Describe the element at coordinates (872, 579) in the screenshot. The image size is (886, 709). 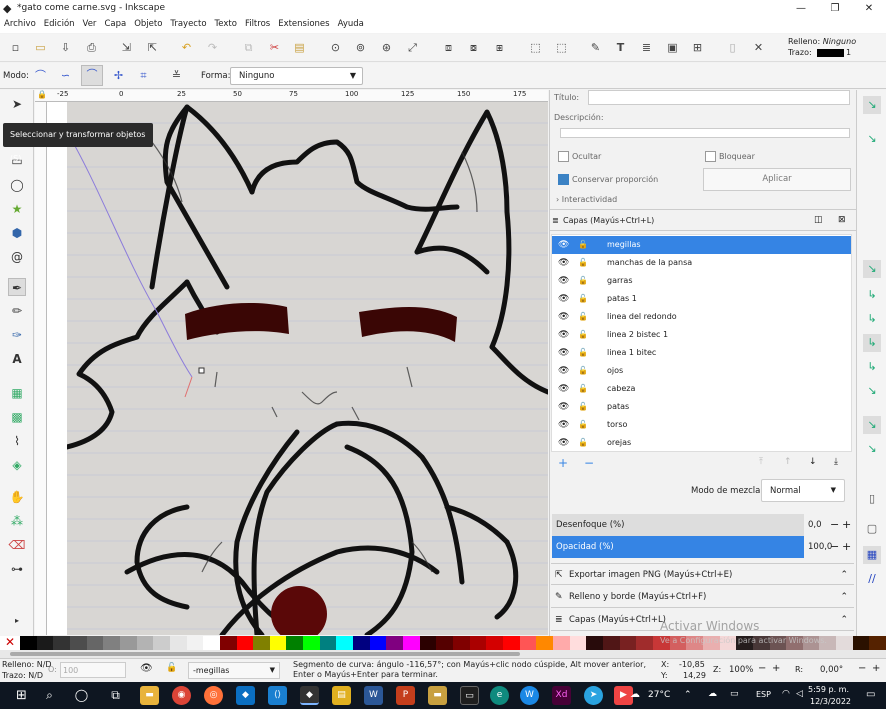
I see `snap-guides-icon: ∕∕` at that location.